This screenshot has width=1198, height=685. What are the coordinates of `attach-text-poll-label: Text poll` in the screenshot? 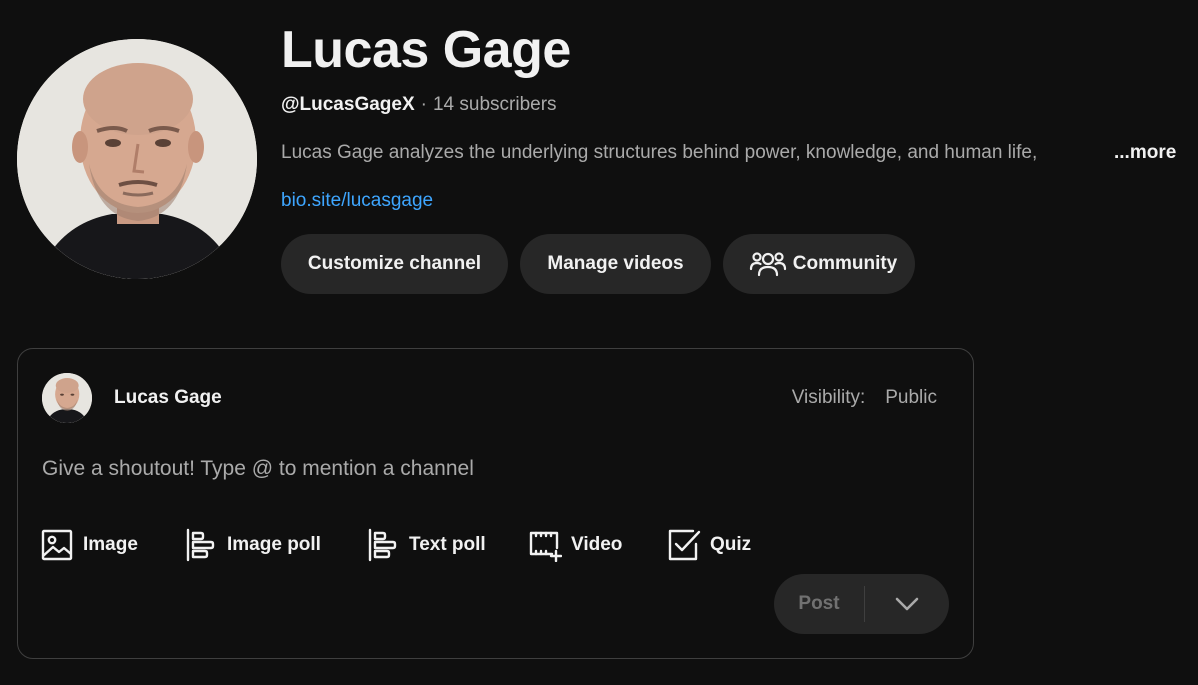 It's located at (447, 544).